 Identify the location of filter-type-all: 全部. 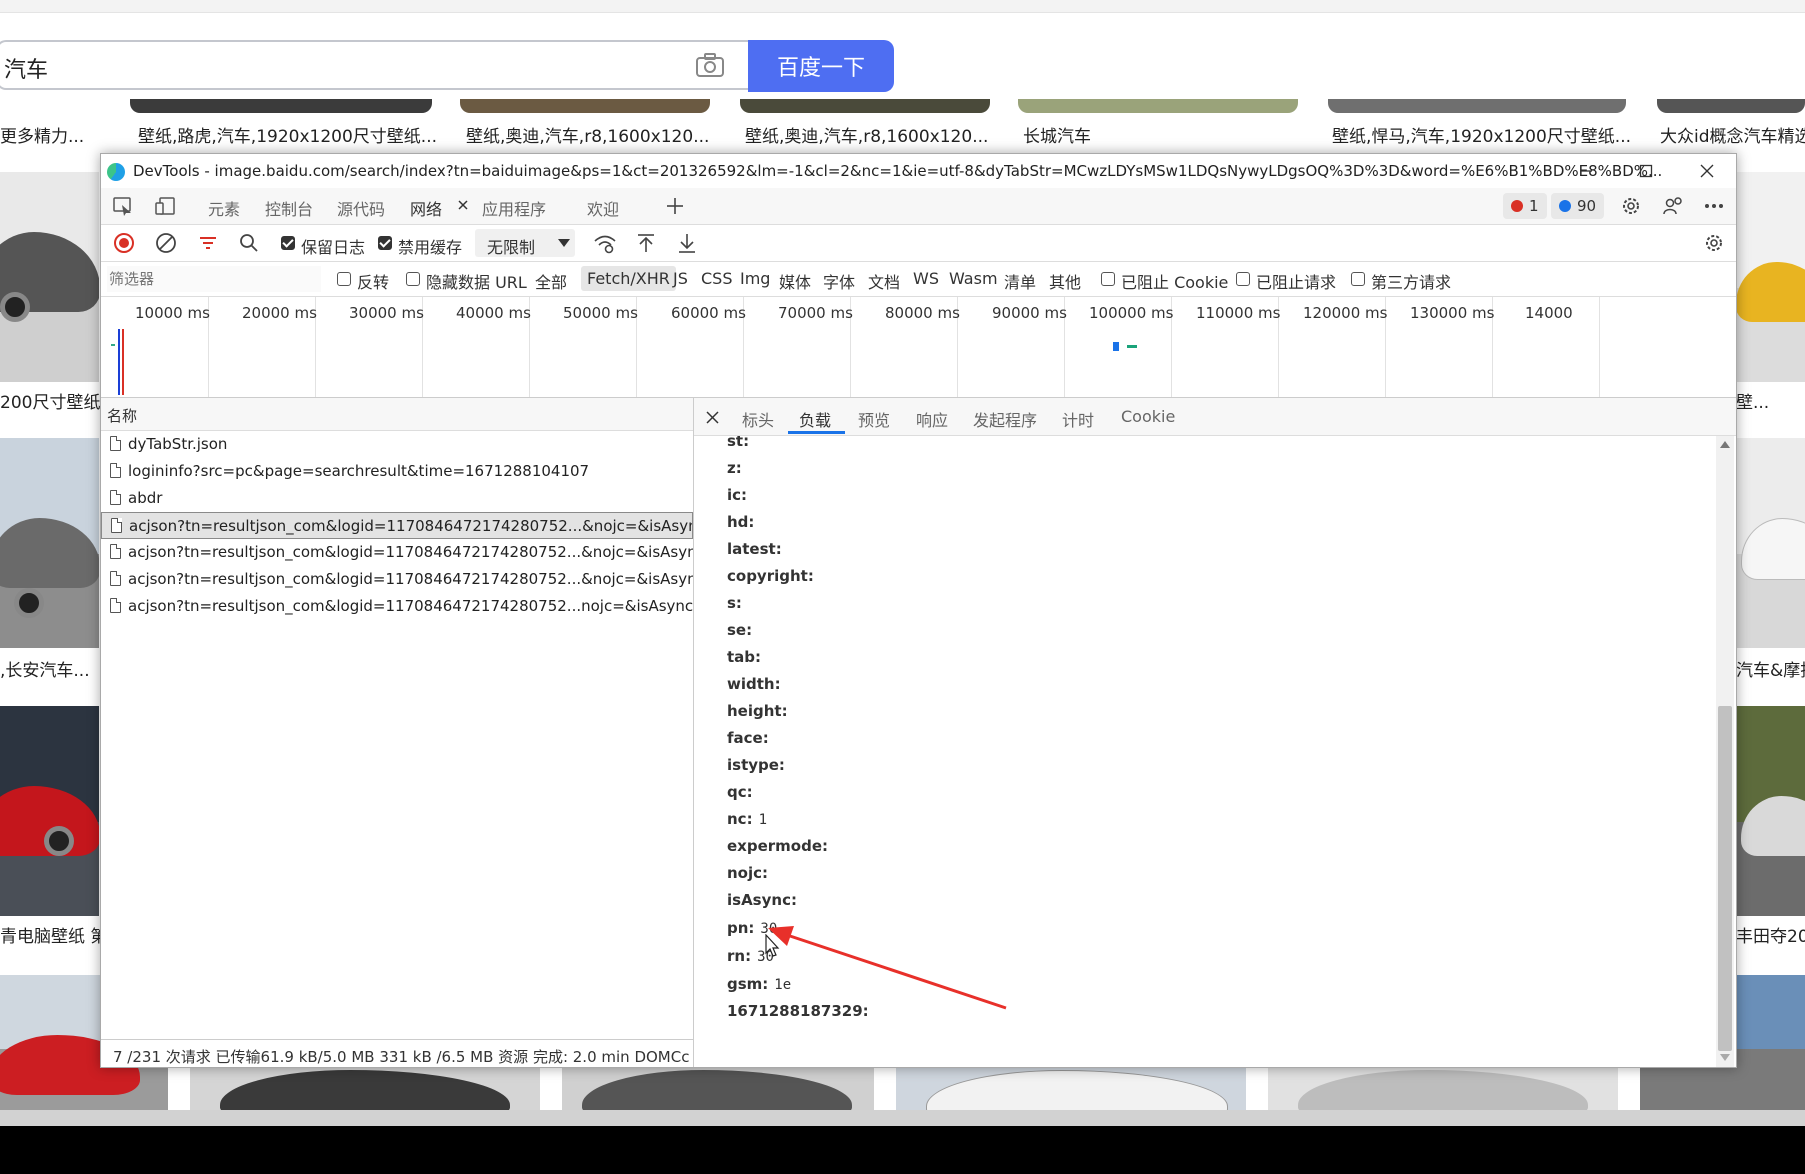
(551, 281).